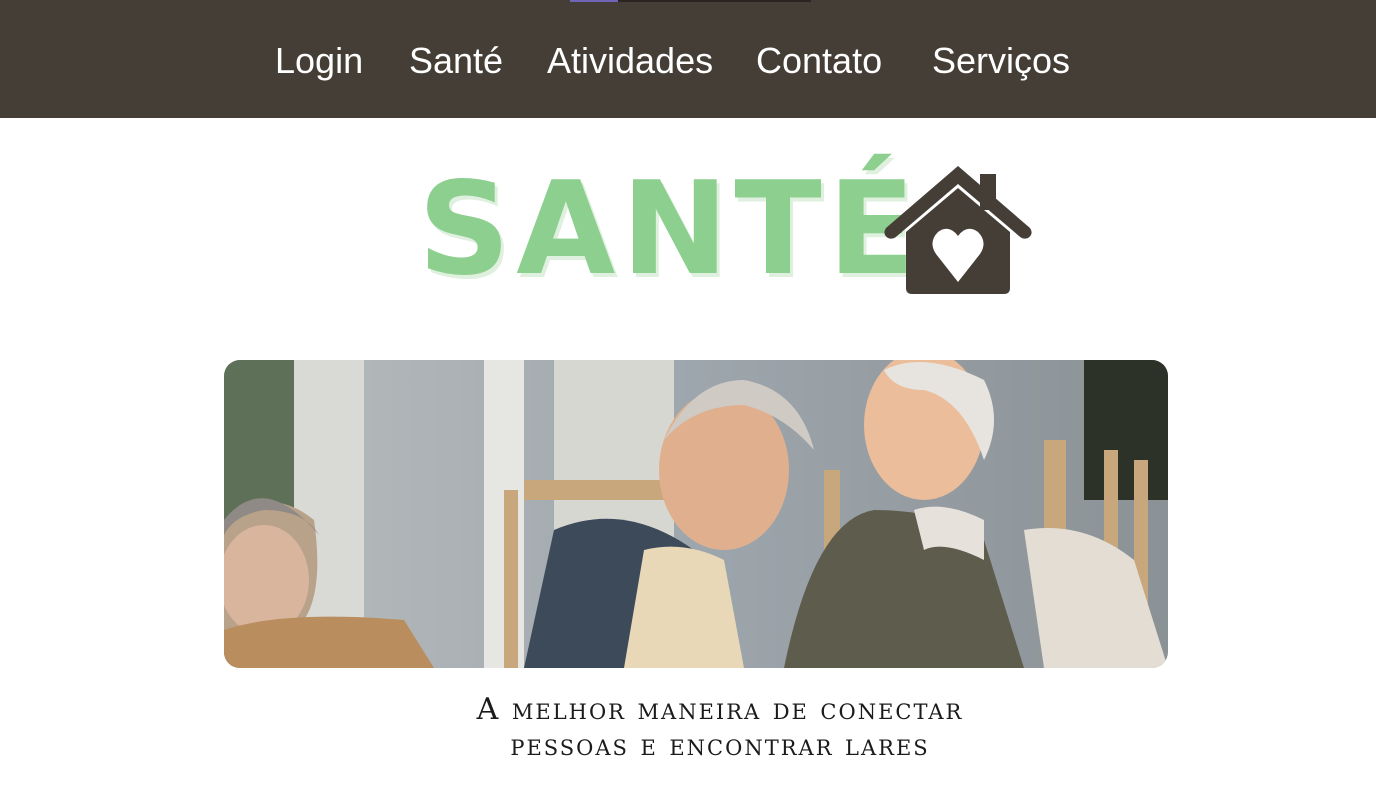 The width and height of the screenshot is (1376, 792). I want to click on brand-logo: SANTÉ, so click(730, 222).